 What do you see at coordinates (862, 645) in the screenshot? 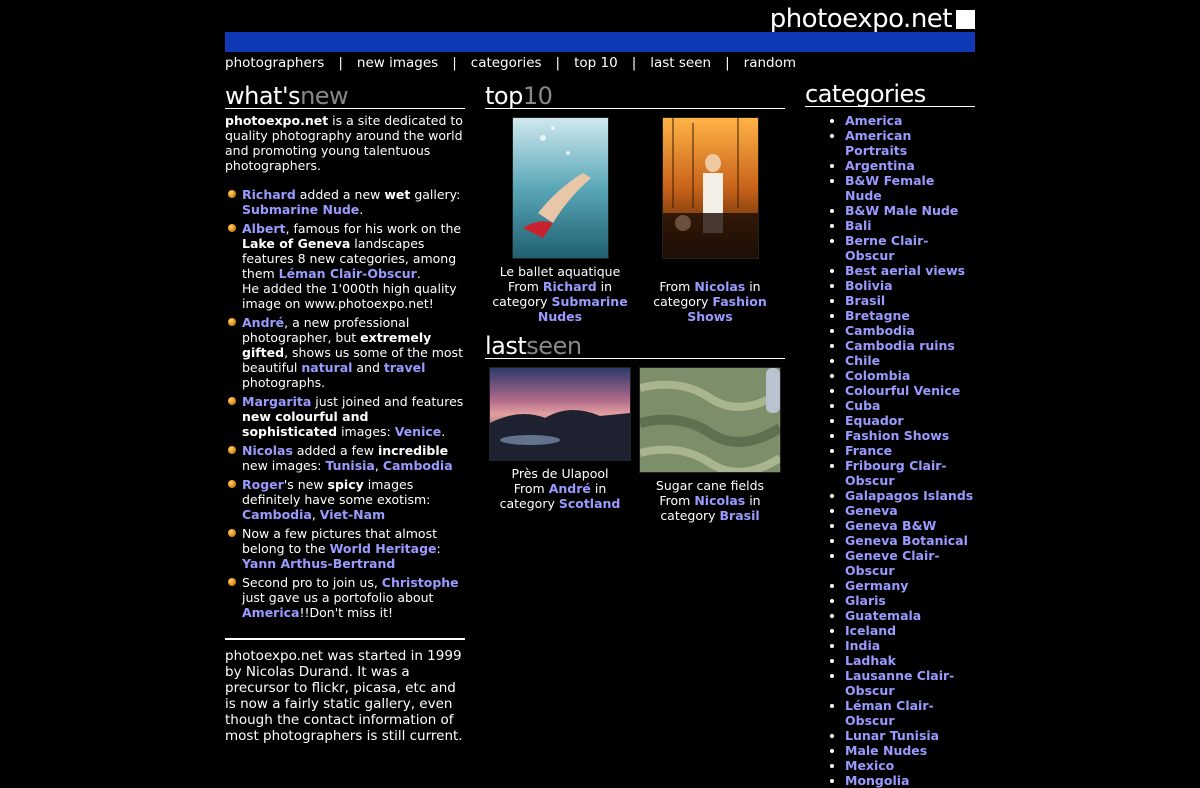
I see `category-link: India` at bounding box center [862, 645].